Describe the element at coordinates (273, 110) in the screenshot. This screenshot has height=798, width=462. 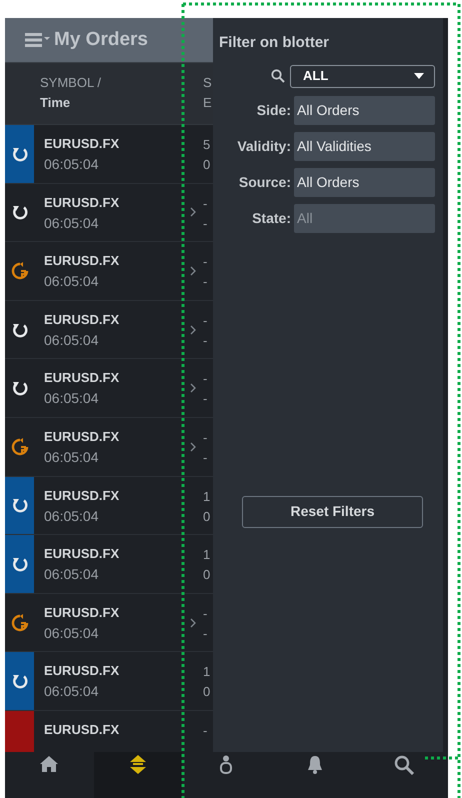
I see `field-label: Side:` at that location.